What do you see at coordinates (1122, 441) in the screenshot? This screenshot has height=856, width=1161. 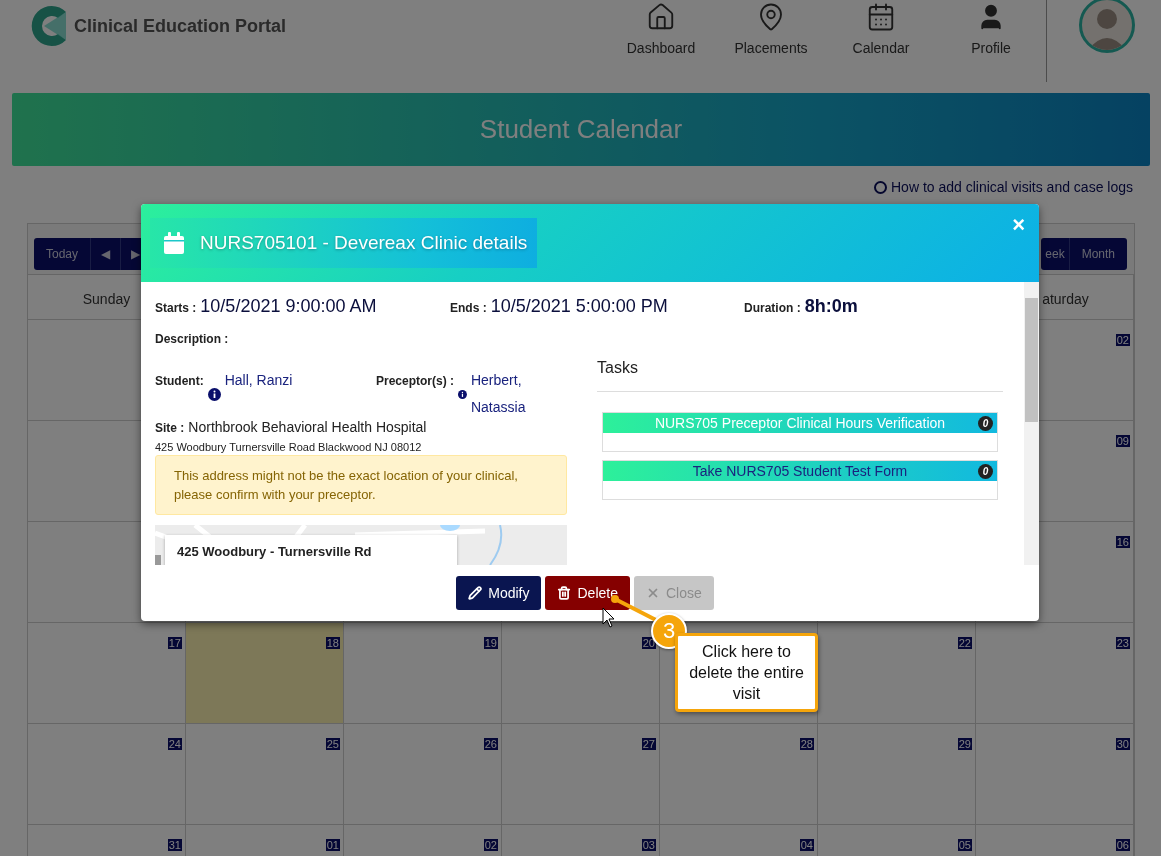 I see `day-number: 09` at bounding box center [1122, 441].